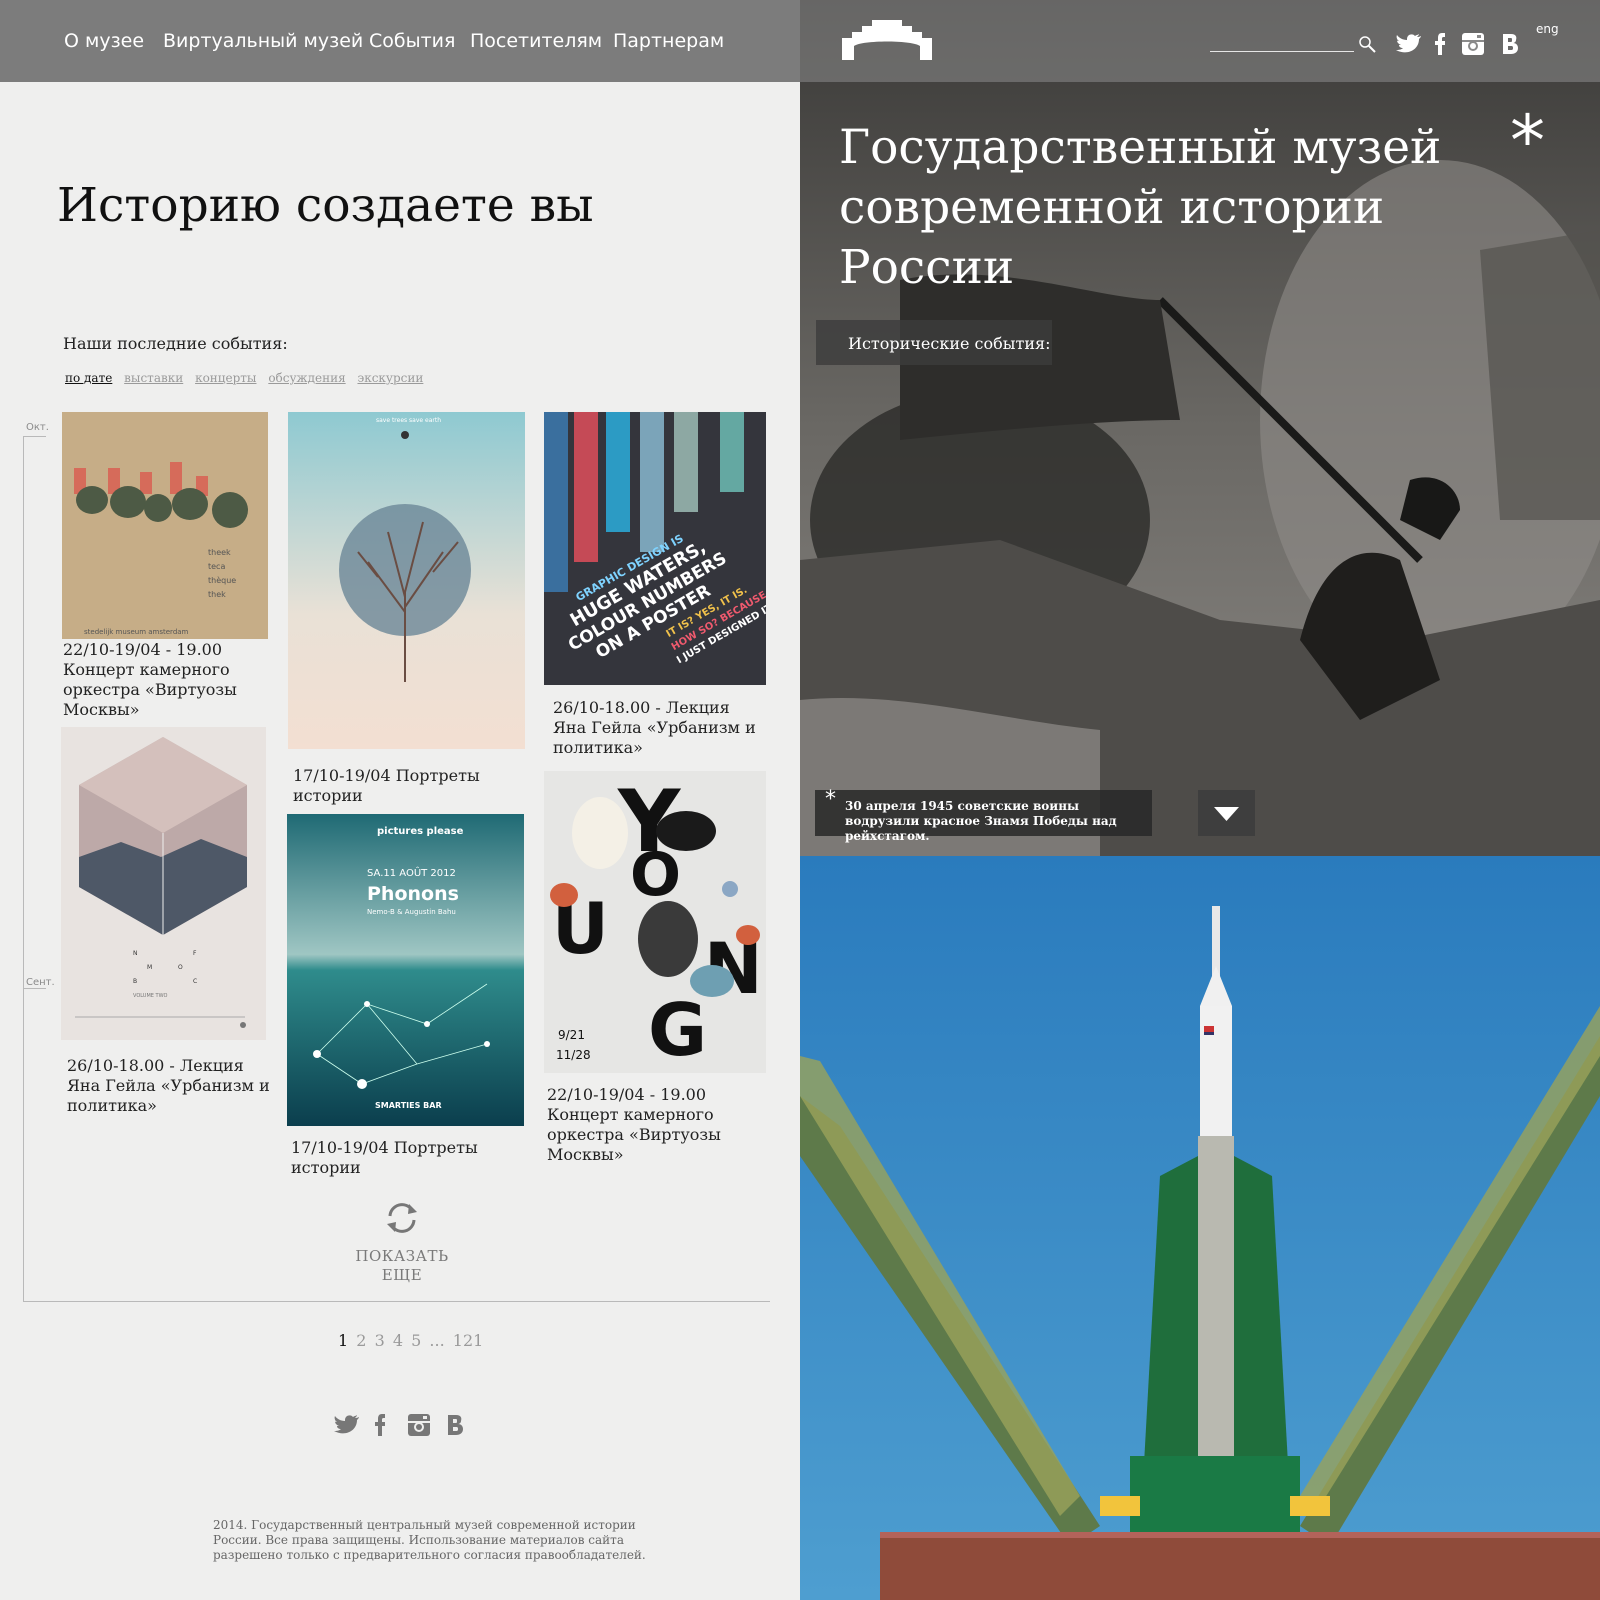 This screenshot has height=1600, width=1600. I want to click on scroll-down-button, so click(1226, 813).